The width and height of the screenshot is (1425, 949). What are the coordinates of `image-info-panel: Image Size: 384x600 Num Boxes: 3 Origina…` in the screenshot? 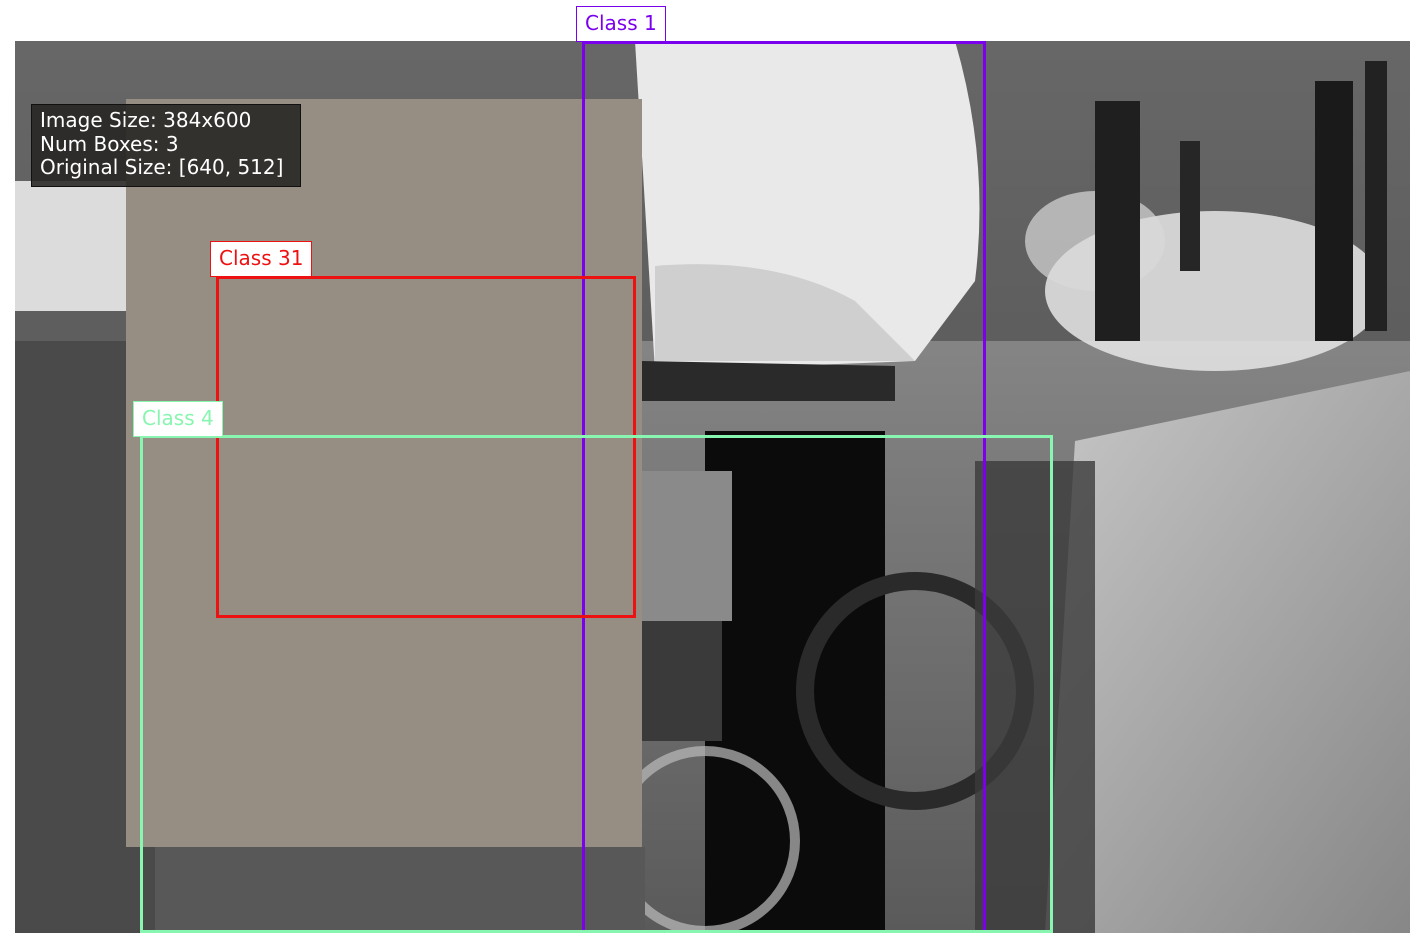 It's located at (166, 145).